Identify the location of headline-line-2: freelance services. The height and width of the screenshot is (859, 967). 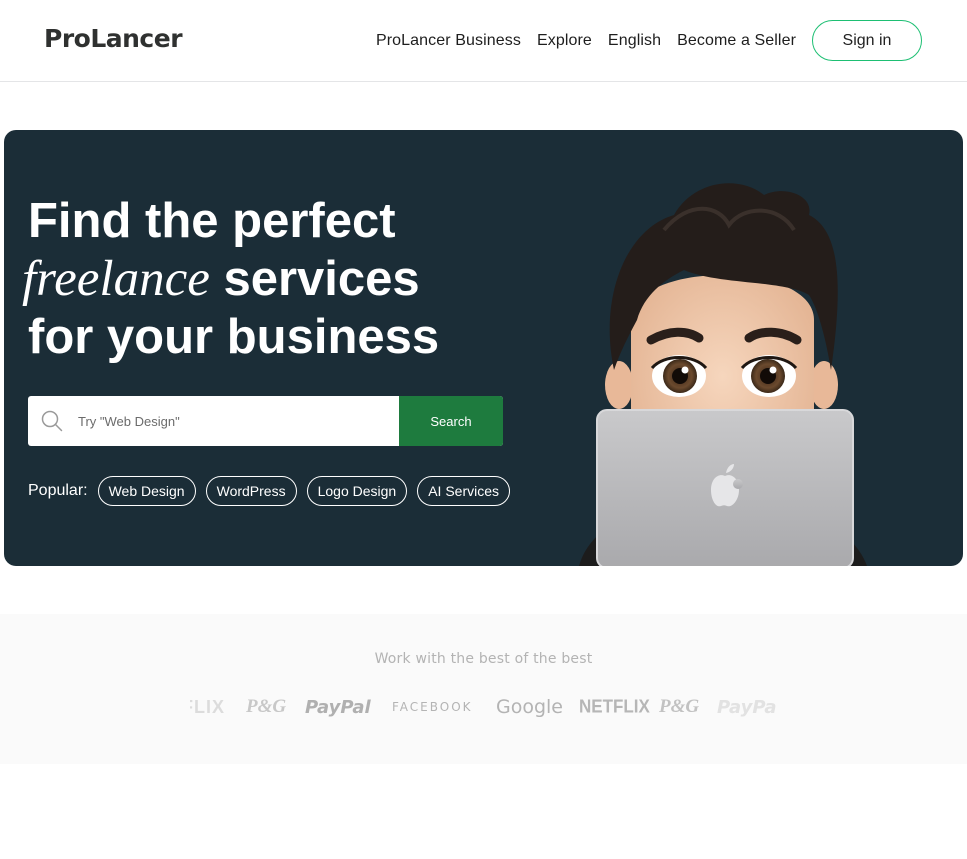
(230, 279).